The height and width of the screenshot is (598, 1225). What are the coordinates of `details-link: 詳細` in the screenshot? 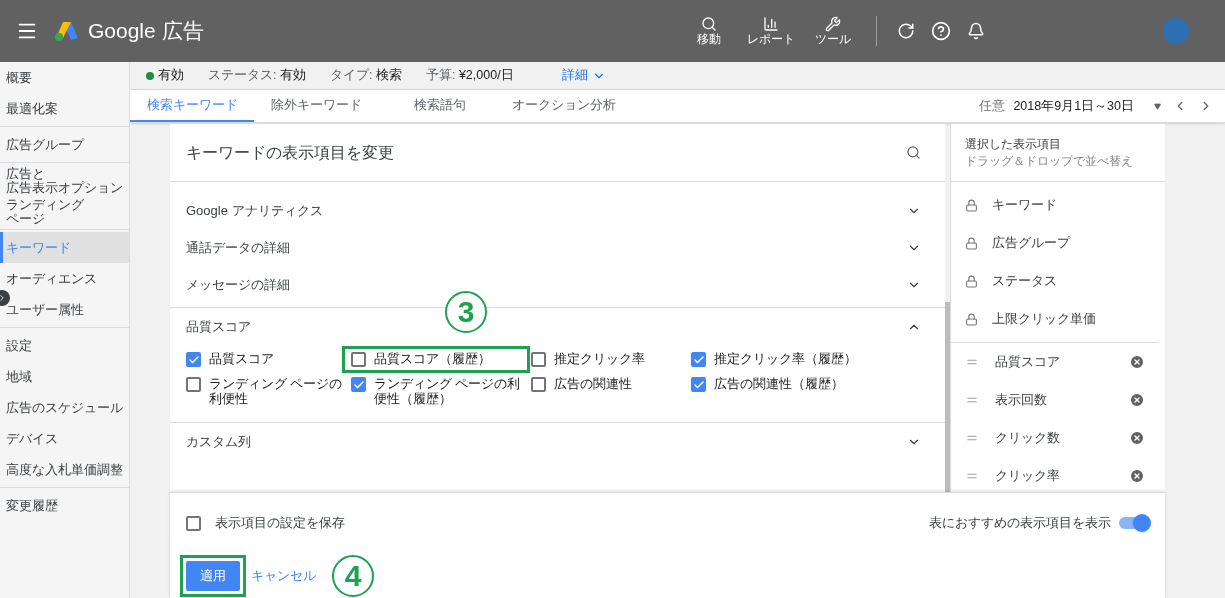 It's located at (583, 75).